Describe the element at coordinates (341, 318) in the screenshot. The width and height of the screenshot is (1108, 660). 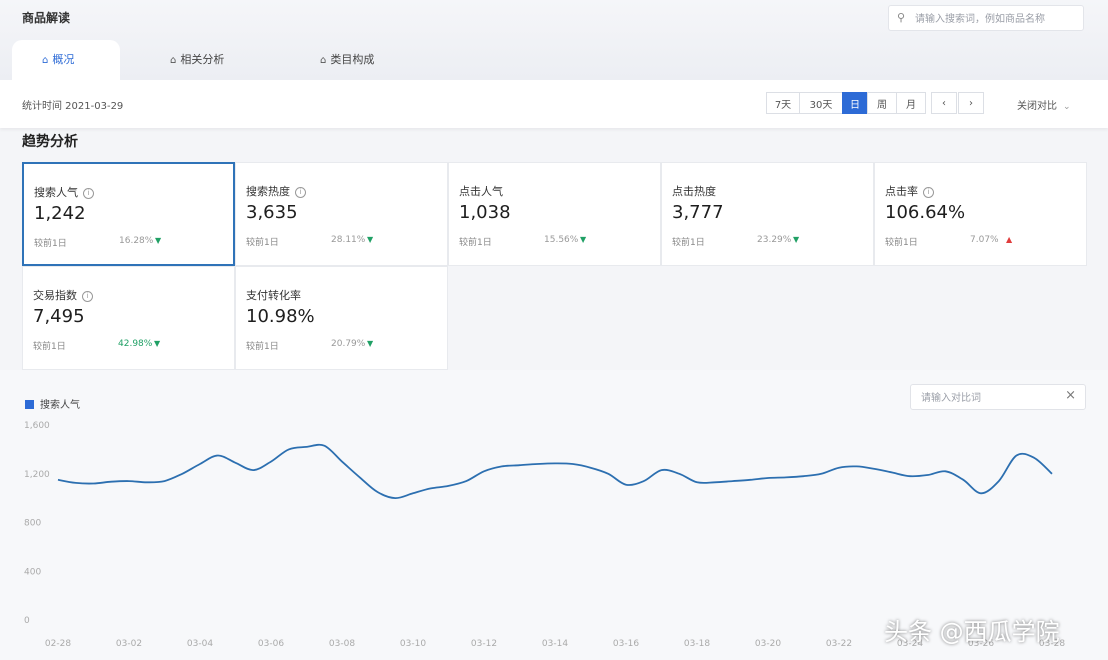
I see `metric-card: 支付转化率 10.98% 较前1日 20.79% ▼` at that location.